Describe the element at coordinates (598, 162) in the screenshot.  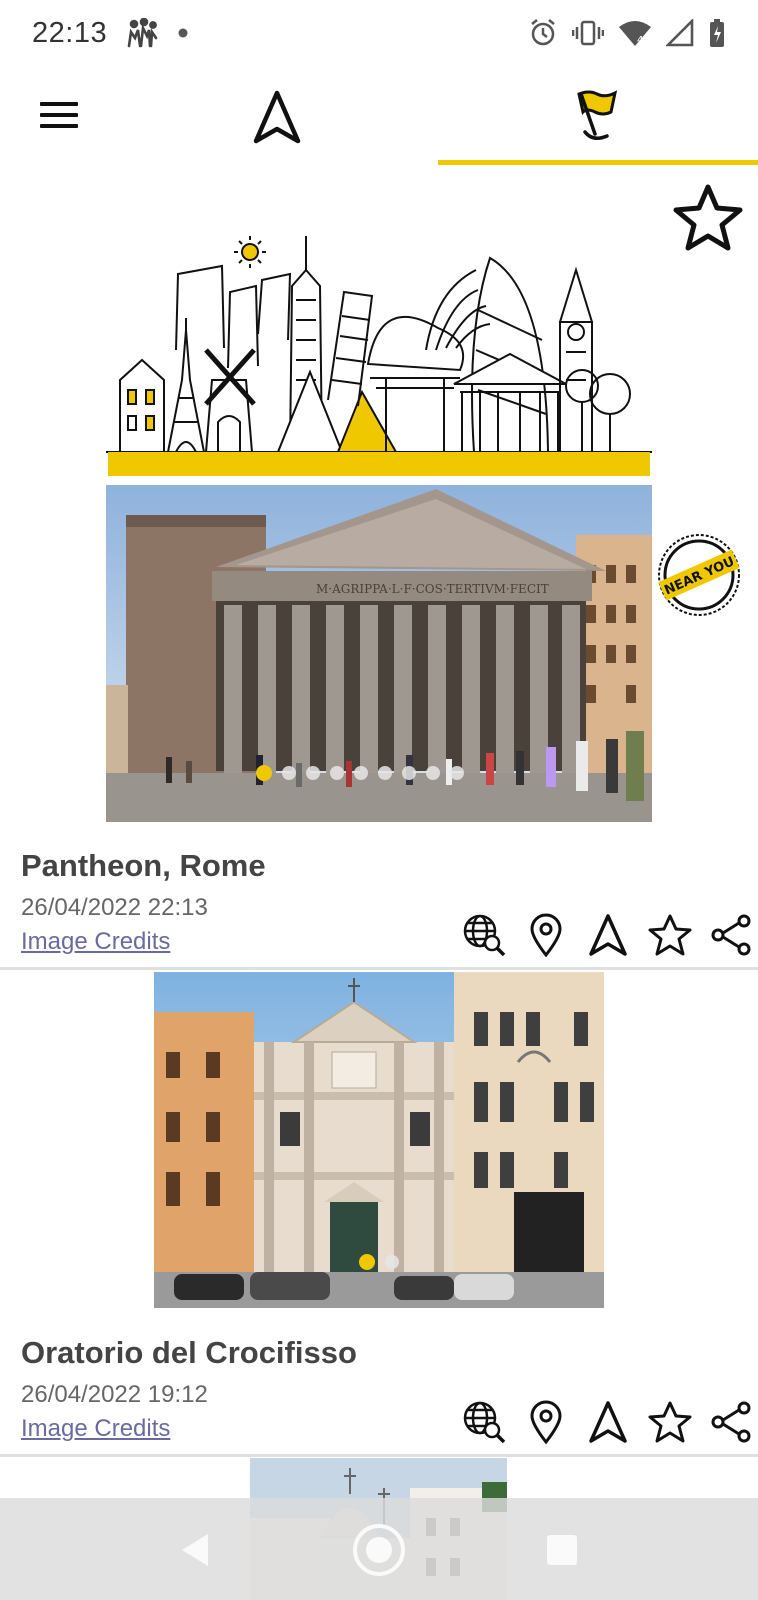
I see `active-tab-indicator` at that location.